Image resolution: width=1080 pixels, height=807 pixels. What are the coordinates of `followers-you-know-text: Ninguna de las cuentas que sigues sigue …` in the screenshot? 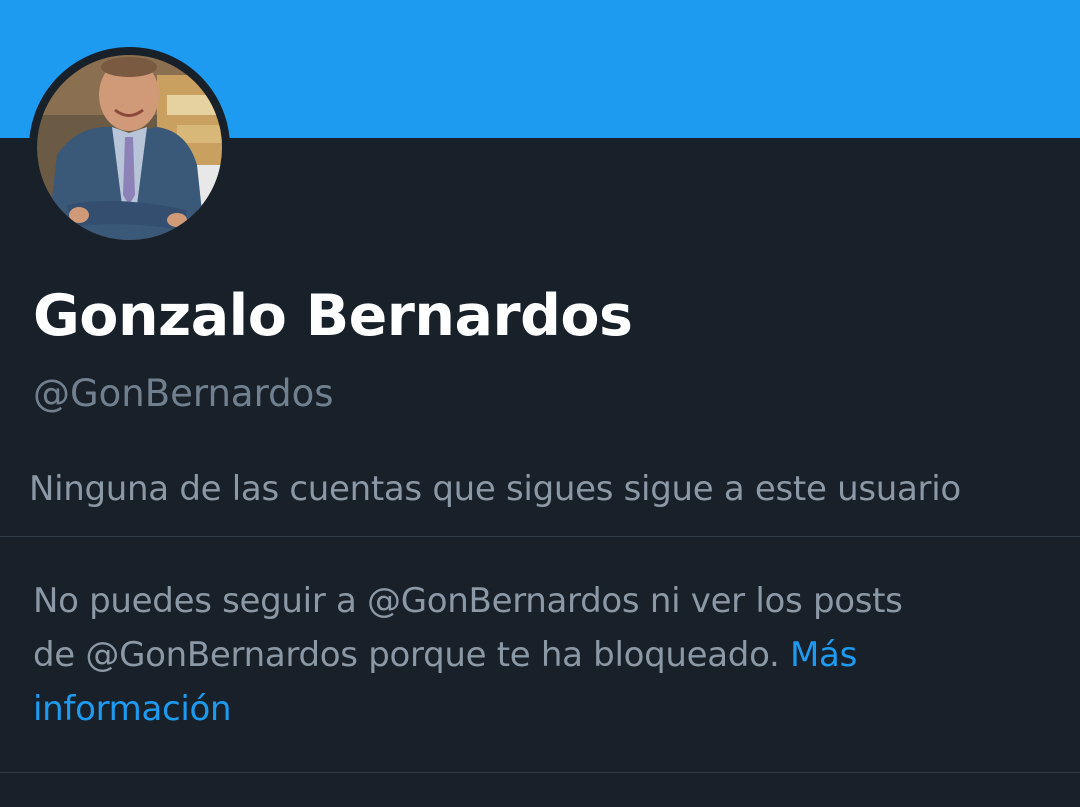 It's located at (495, 489).